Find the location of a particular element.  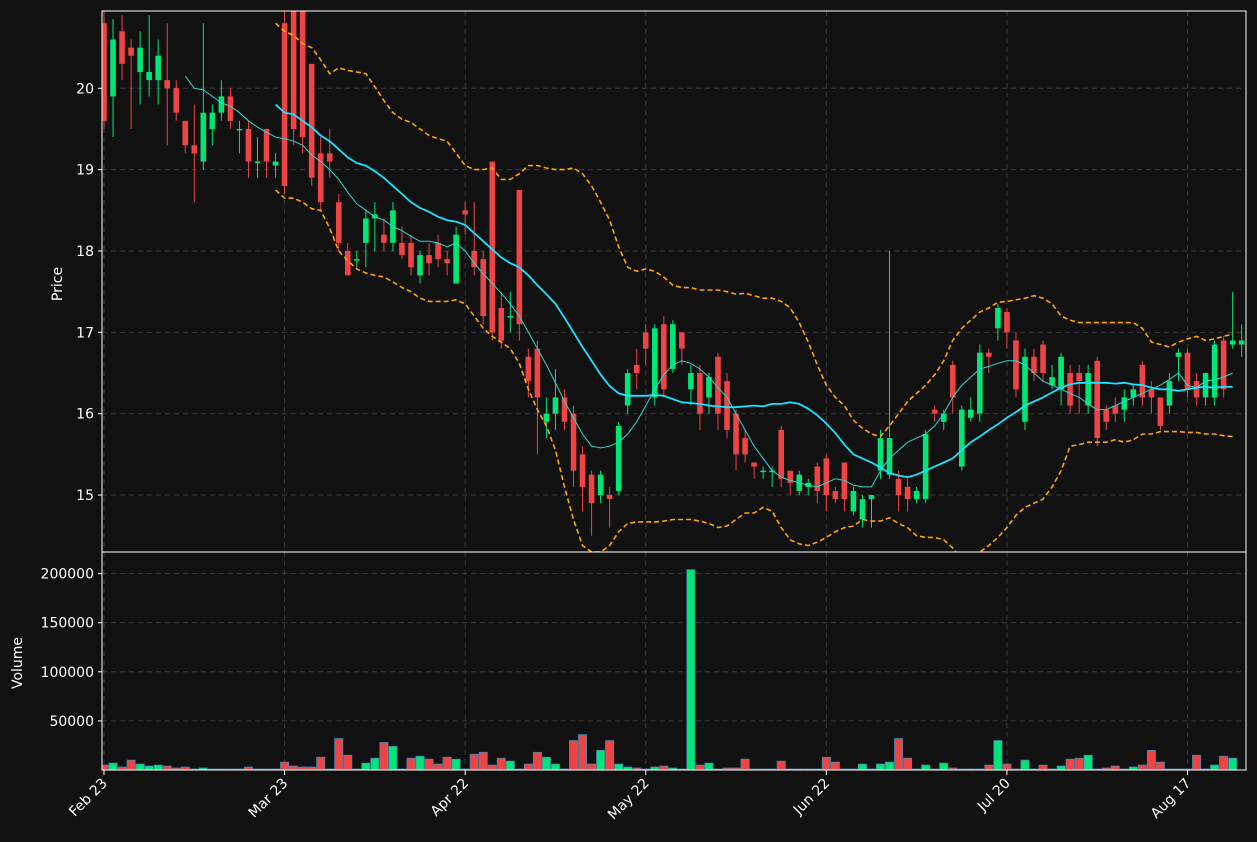

price-tick-label: 20 is located at coordinates (85, 89).